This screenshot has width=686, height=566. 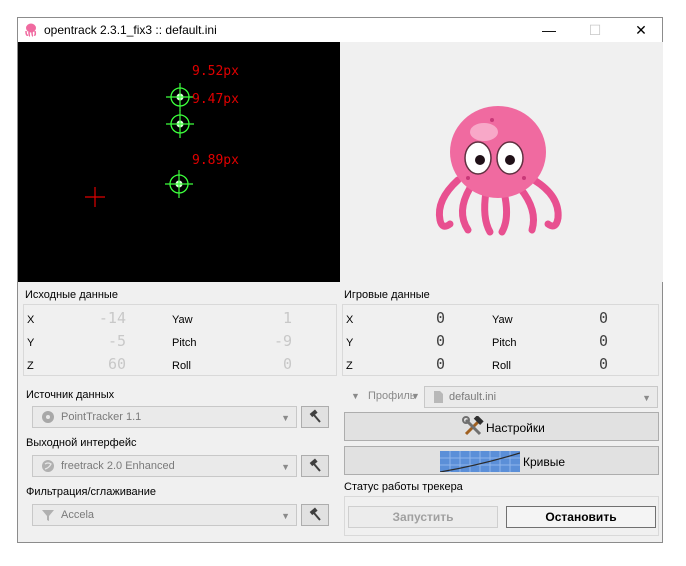 I want to click on output-combo: freetrack 2.0 Enhanced ▼, so click(x=164, y=466).